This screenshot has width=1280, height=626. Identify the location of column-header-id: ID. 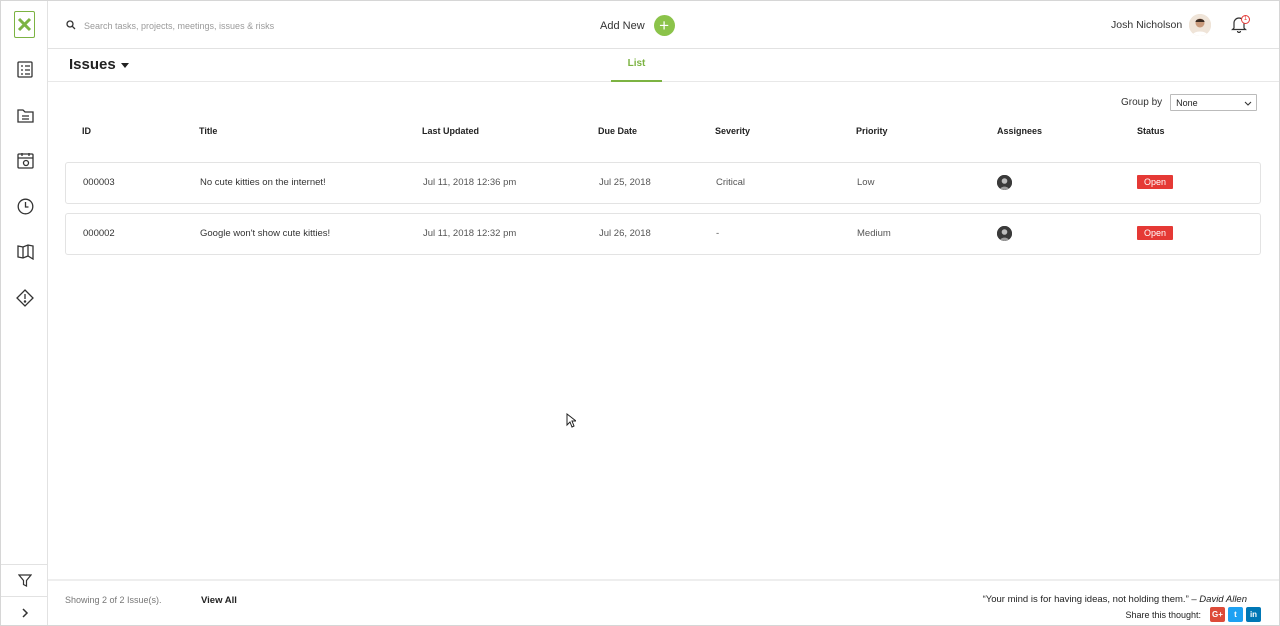
(86, 131).